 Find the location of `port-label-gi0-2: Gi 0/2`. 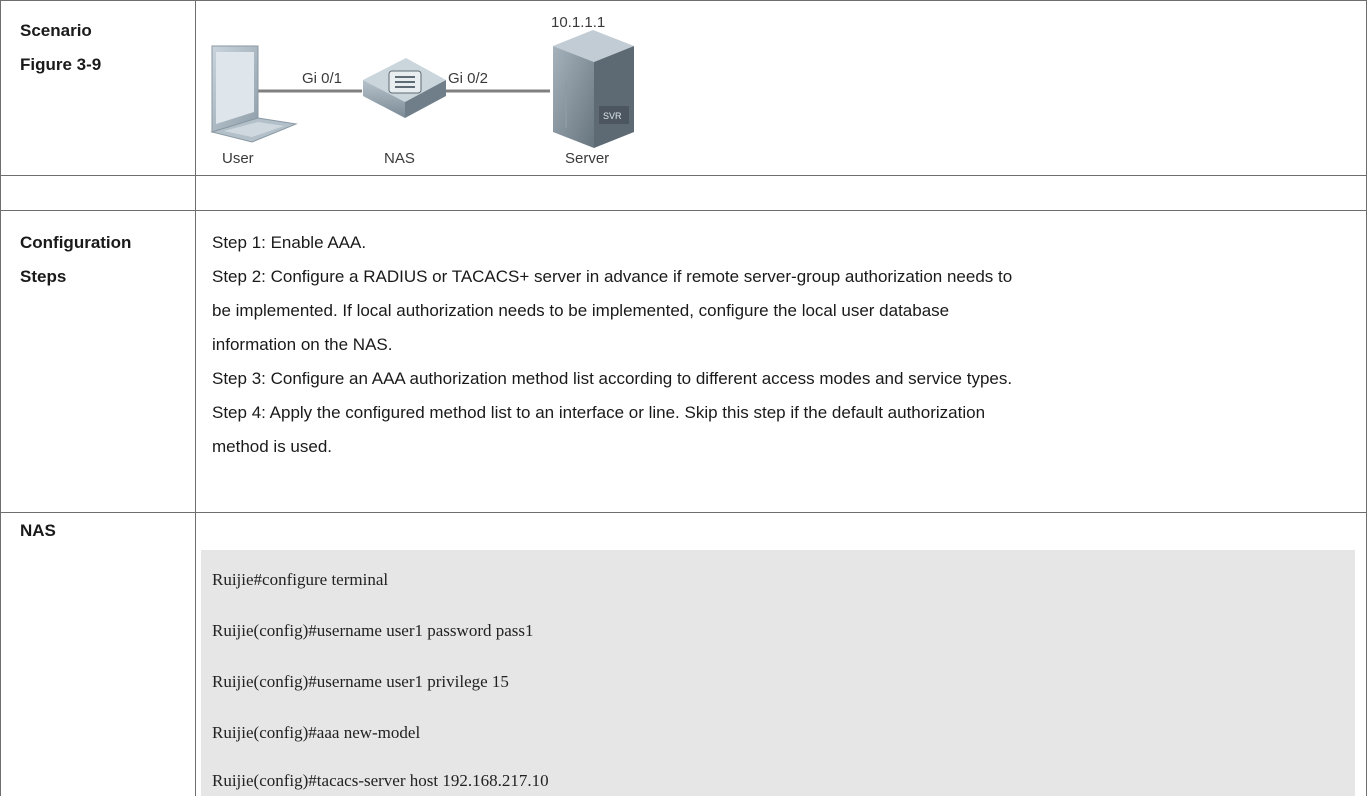

port-label-gi0-2: Gi 0/2 is located at coordinates (468, 78).